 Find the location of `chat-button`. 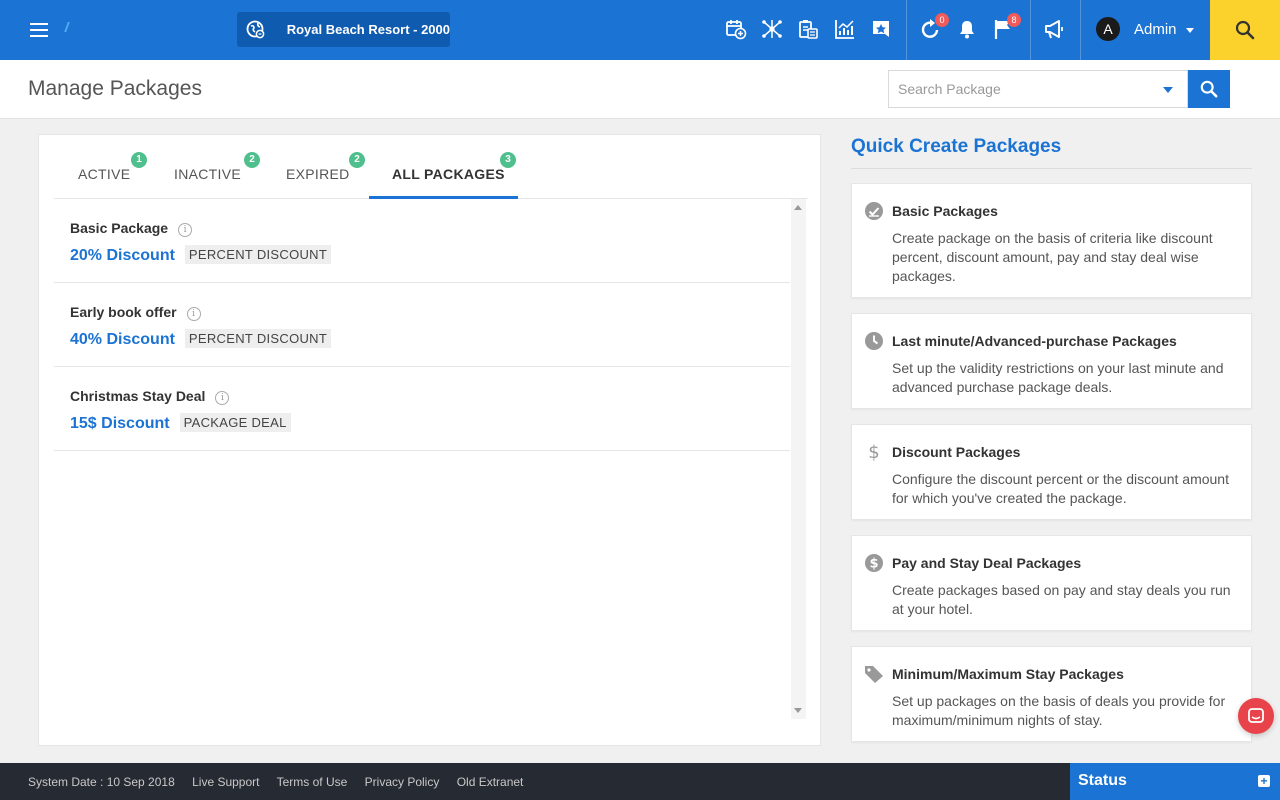

chat-button is located at coordinates (1256, 716).